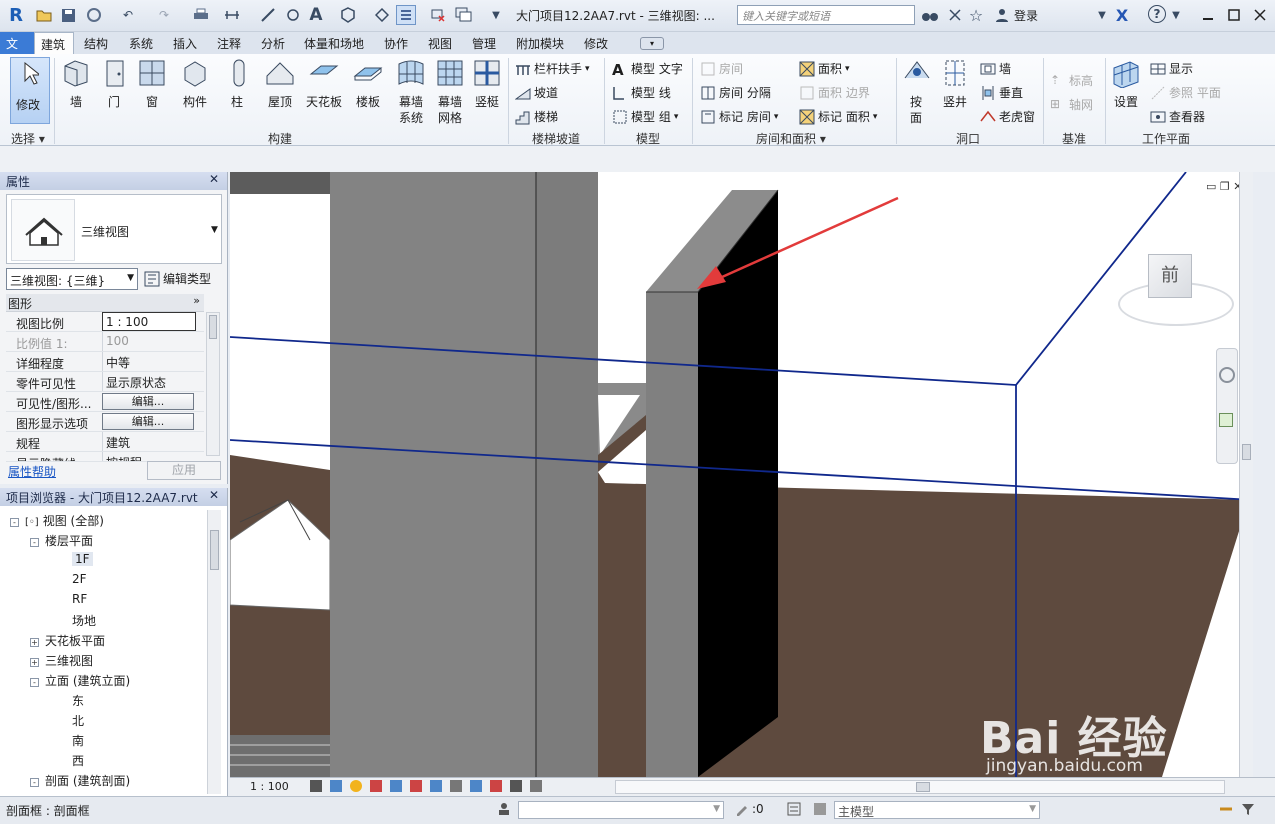  What do you see at coordinates (487, 84) in the screenshot?
I see `mullion-button: 竖梃` at bounding box center [487, 84].